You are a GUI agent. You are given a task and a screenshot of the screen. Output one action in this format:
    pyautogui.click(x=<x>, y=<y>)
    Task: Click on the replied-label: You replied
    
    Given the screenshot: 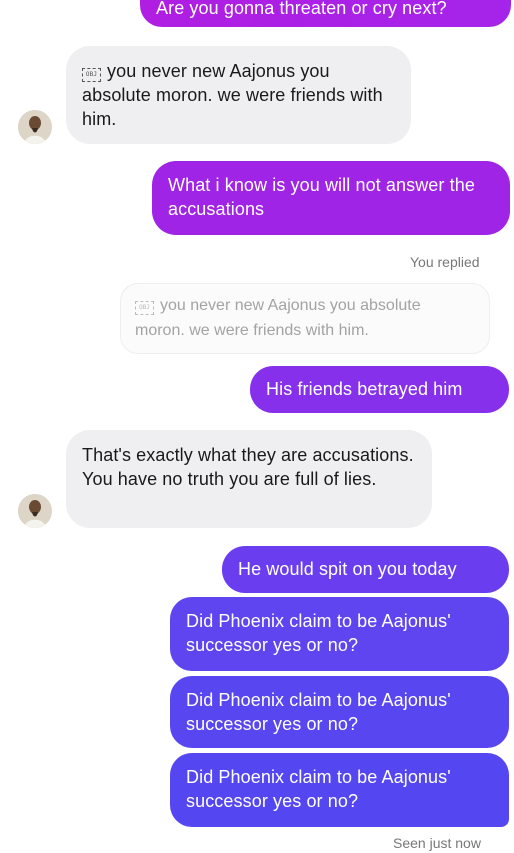 What is the action you would take?
    pyautogui.click(x=445, y=262)
    